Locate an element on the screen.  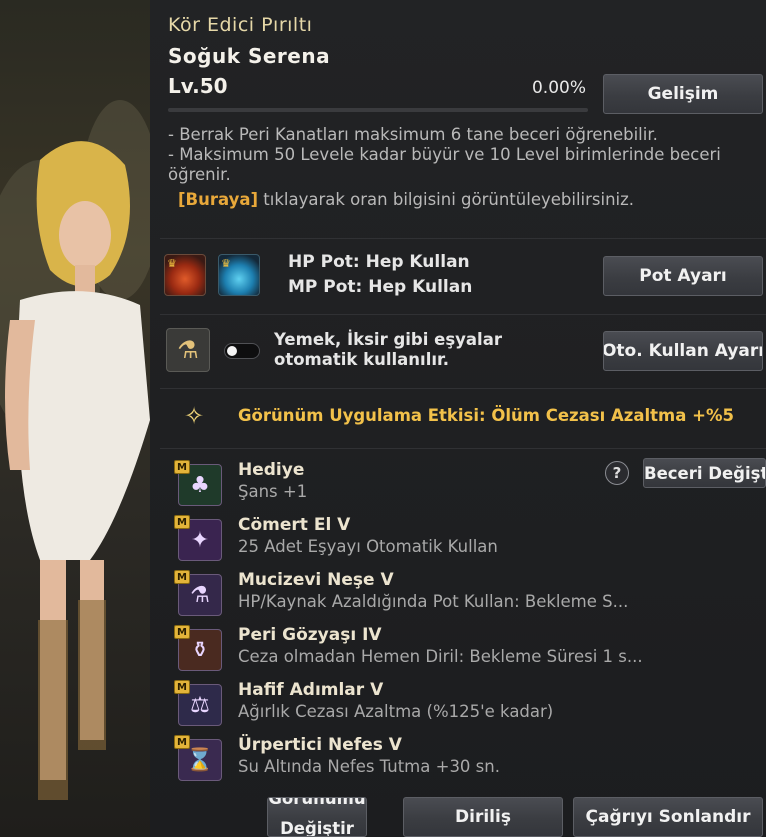
skill-name: Mucizevi Neşe V is located at coordinates (316, 580).